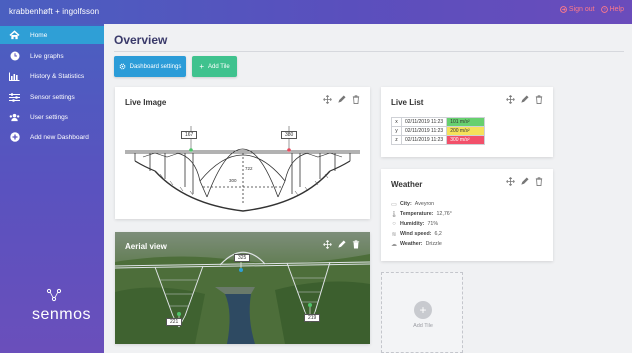  Describe the element at coordinates (438, 234) in the screenshot. I see `wind-value: 6,2` at that location.